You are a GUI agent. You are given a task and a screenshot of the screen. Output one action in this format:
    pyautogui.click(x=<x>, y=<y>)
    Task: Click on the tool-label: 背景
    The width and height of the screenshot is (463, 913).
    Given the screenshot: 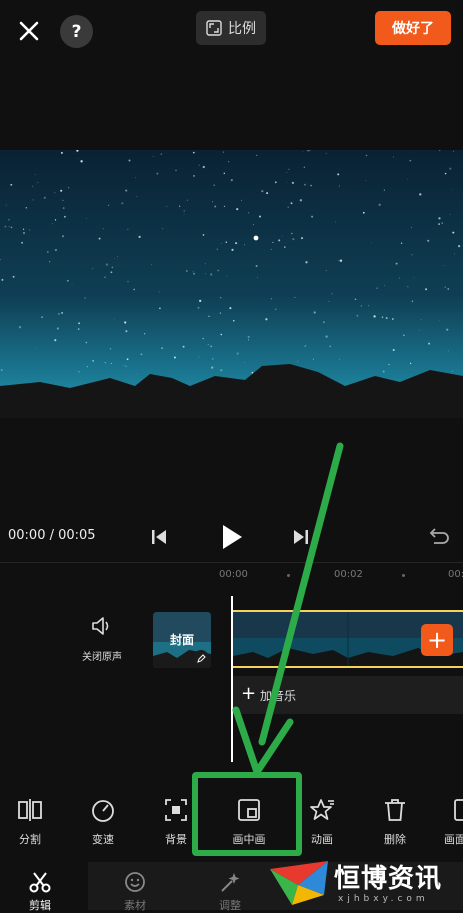 What is the action you would take?
    pyautogui.click(x=176, y=839)
    